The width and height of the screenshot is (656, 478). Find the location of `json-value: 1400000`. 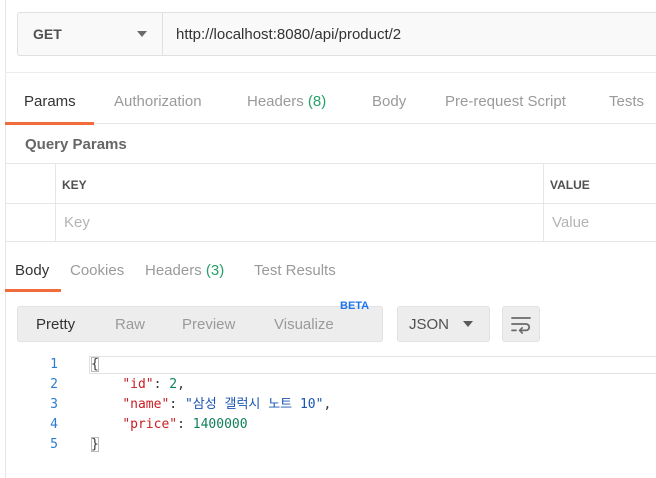

json-value: 1400000 is located at coordinates (220, 424).